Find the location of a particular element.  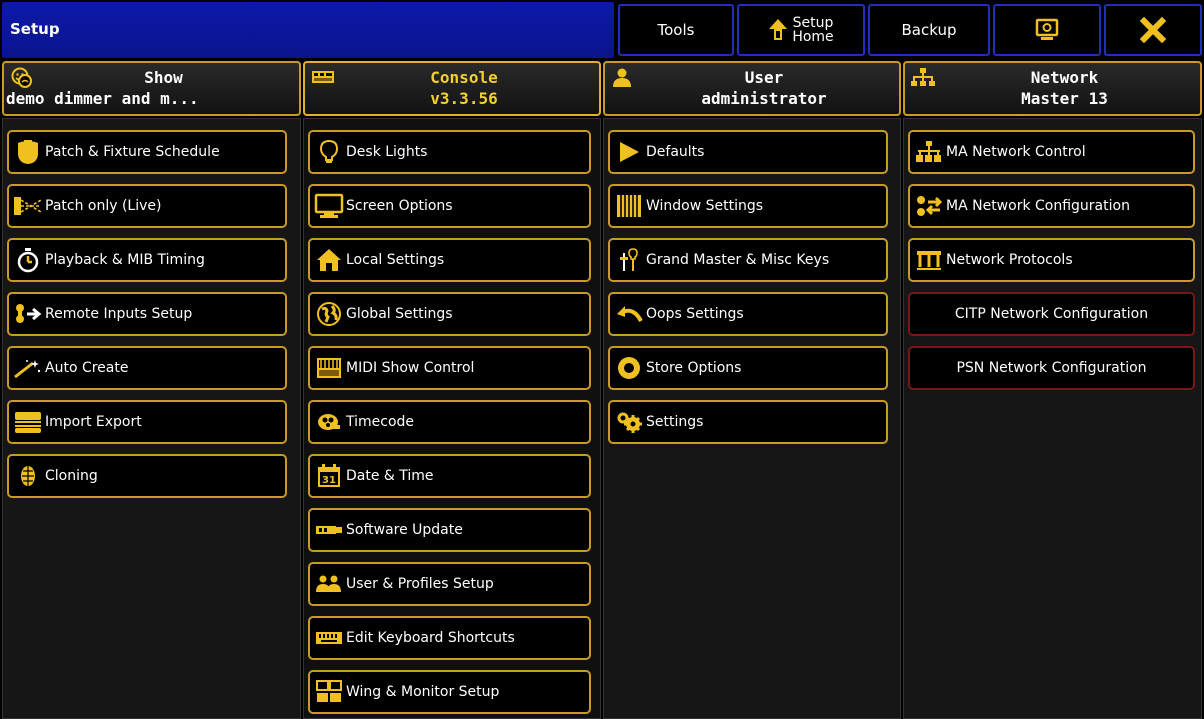

menu-item-patch-fixture-schedule: Patch & Fixture Schedule is located at coordinates (147, 152).